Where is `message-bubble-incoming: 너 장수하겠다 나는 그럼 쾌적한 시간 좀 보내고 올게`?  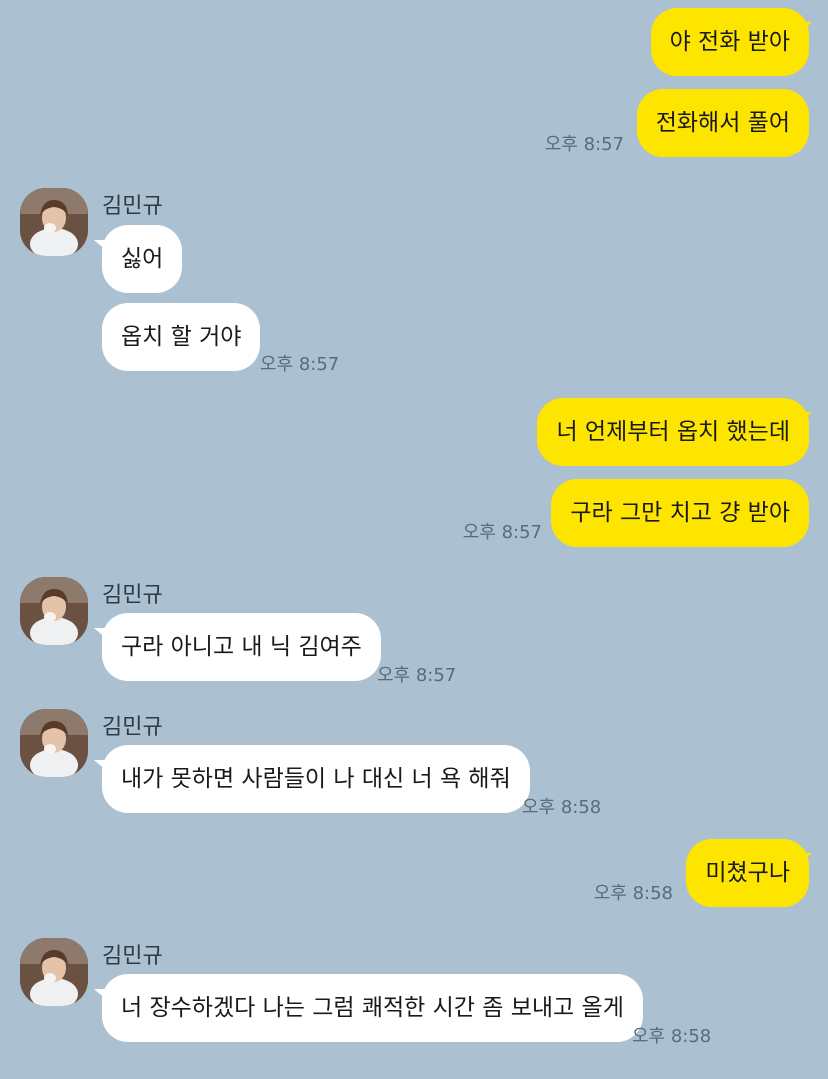 message-bubble-incoming: 너 장수하겠다 나는 그럼 쾌적한 시간 좀 보내고 올게 is located at coordinates (372, 1008).